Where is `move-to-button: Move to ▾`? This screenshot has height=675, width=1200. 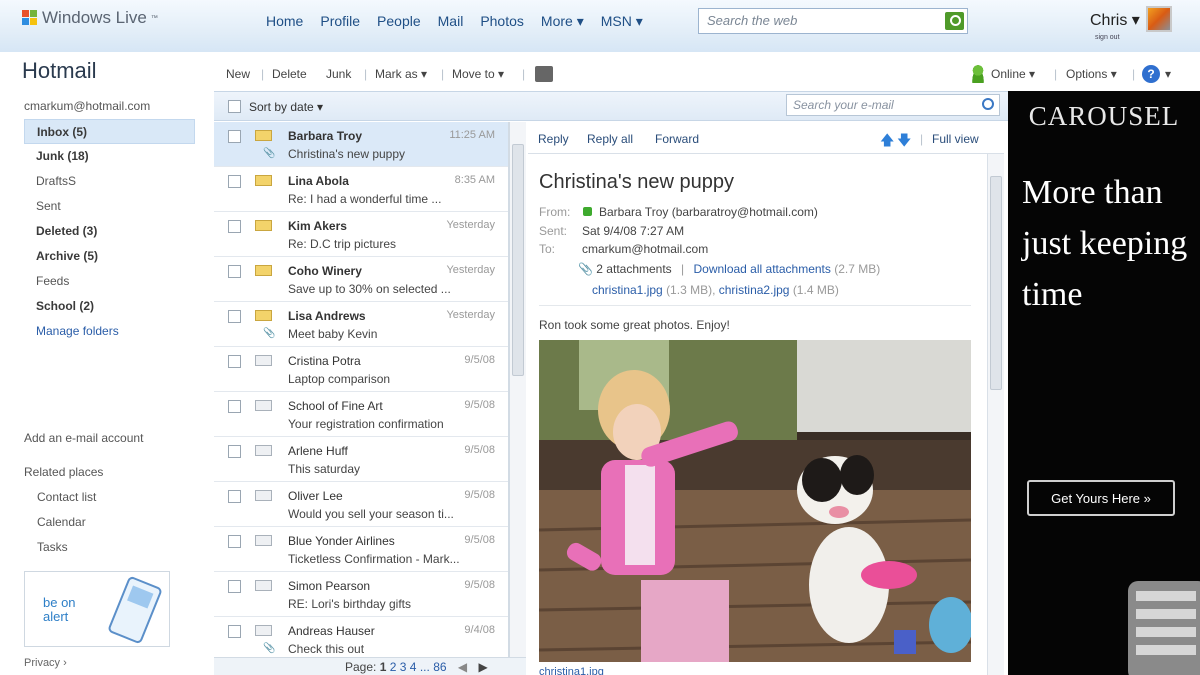 move-to-button: Move to ▾ is located at coordinates (478, 74).